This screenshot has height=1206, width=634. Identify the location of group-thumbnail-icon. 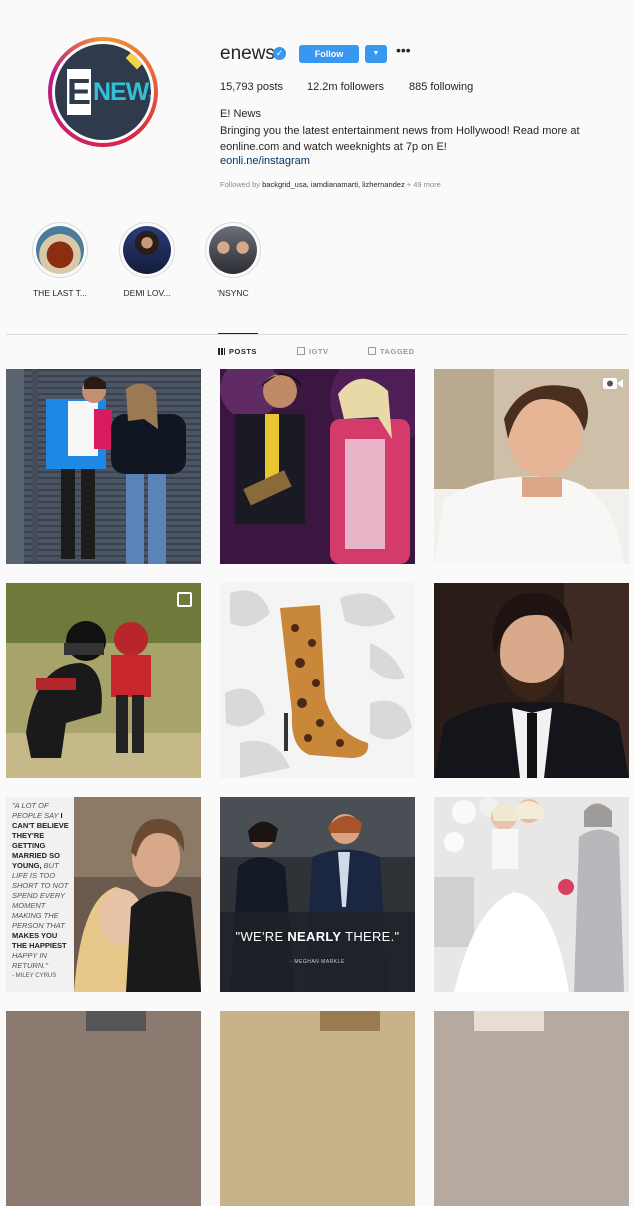
(233, 250).